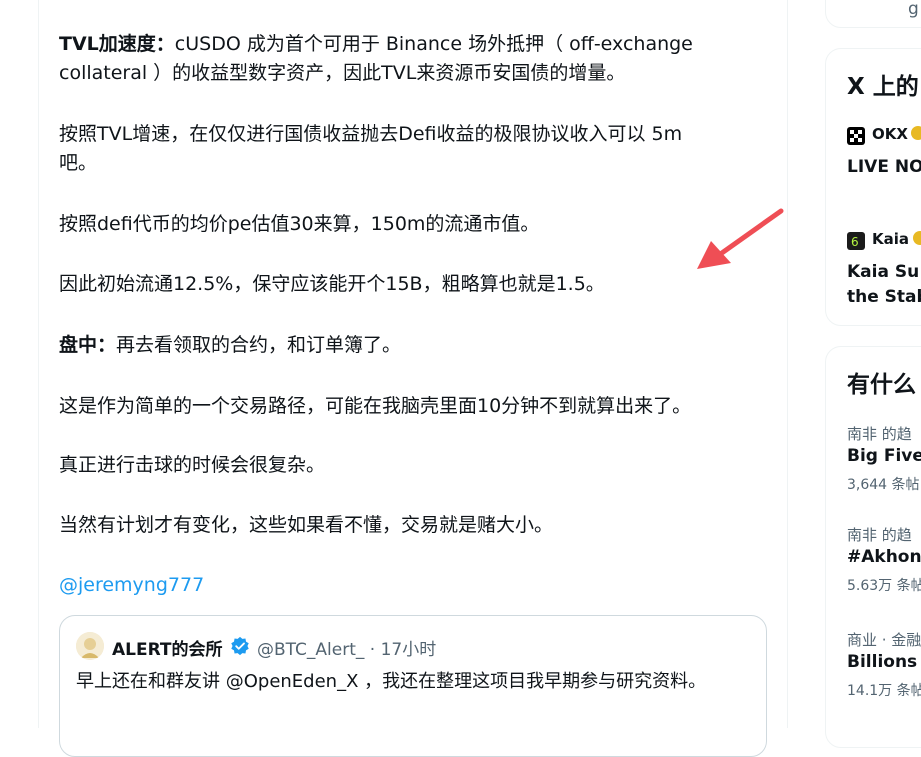 This screenshot has width=921, height=757. I want to click on post-text-line: 按照TVL增速，在仅仅进行国债收益抛去Defi收益的极限协议收入可以 5m, so click(371, 134).